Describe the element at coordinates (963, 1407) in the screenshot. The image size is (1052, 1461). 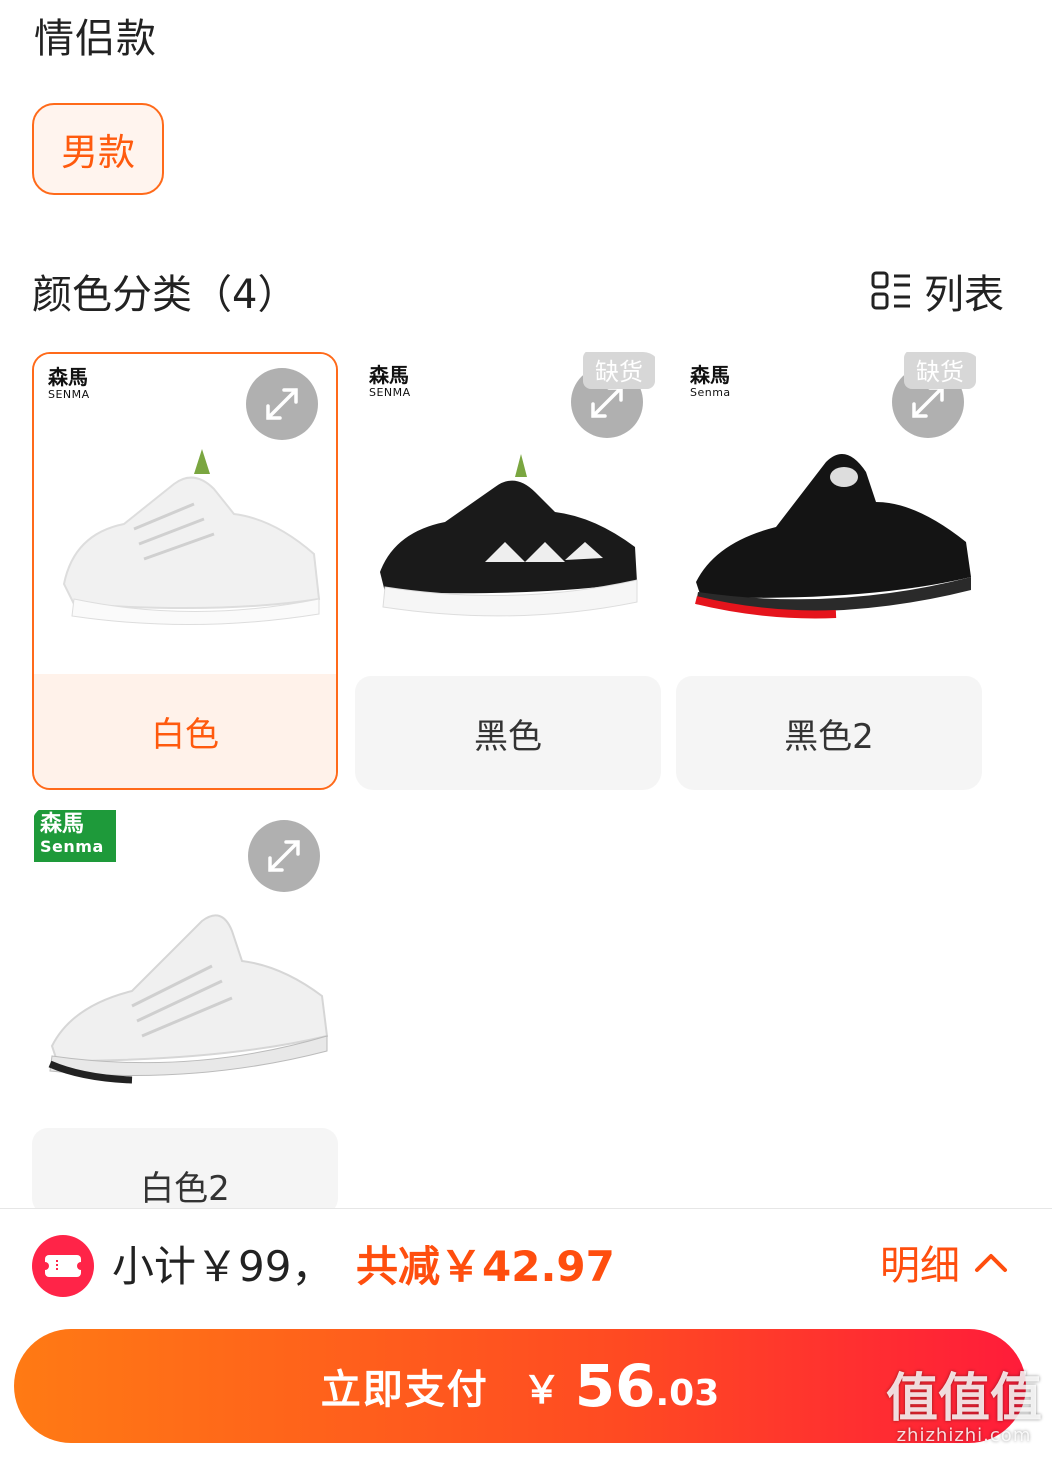
I see `watermark-logo: 值值值 zhizhizhi.com` at that location.